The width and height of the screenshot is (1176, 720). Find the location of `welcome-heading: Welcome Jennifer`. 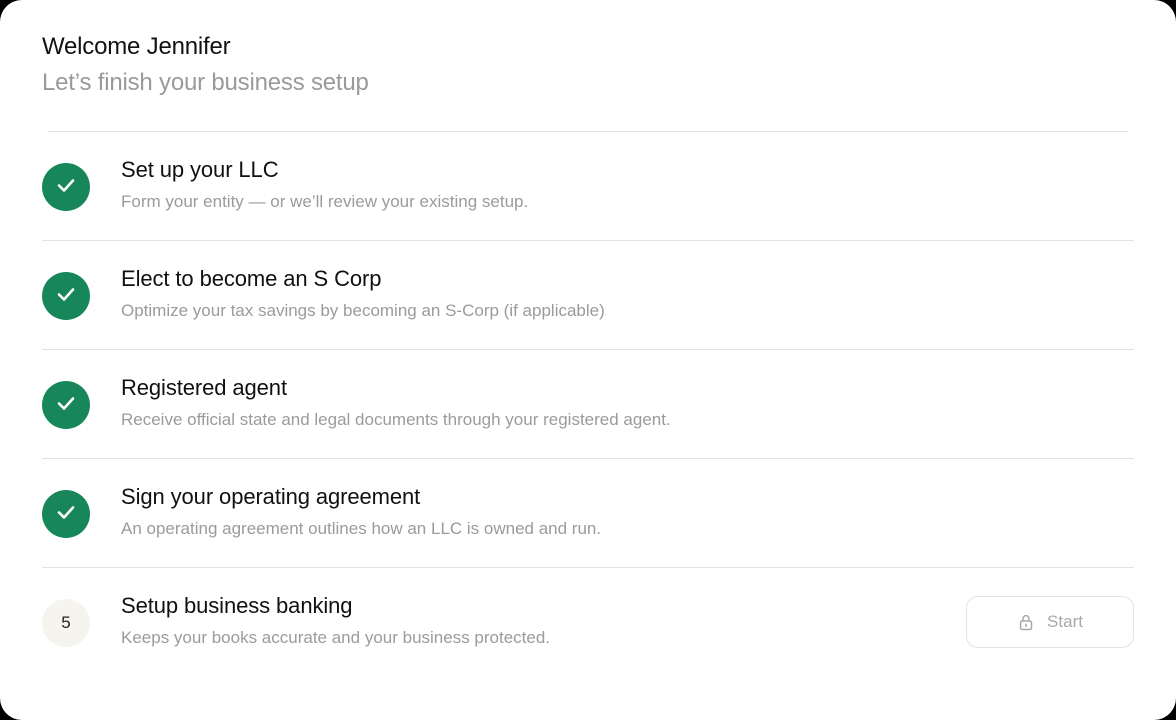

welcome-heading: Welcome Jennifer is located at coordinates (136, 46).